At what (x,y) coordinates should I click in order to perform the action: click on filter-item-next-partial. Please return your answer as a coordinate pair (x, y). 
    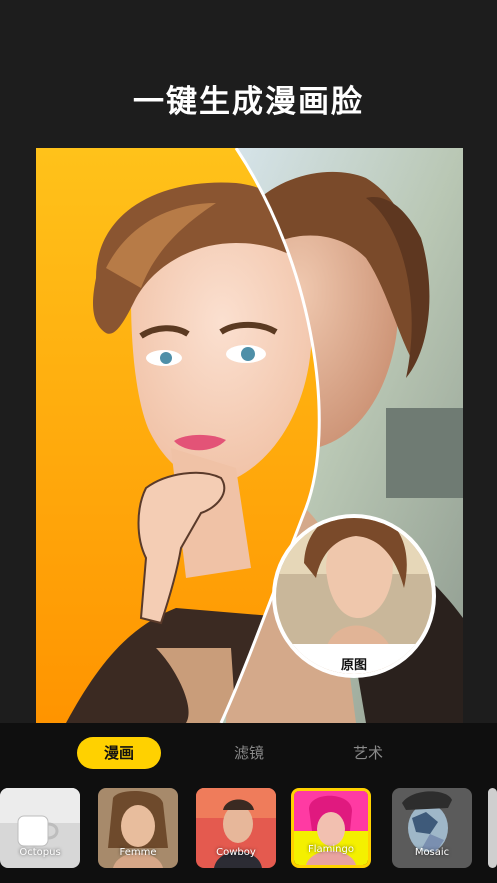
    Looking at the image, I should click on (492, 828).